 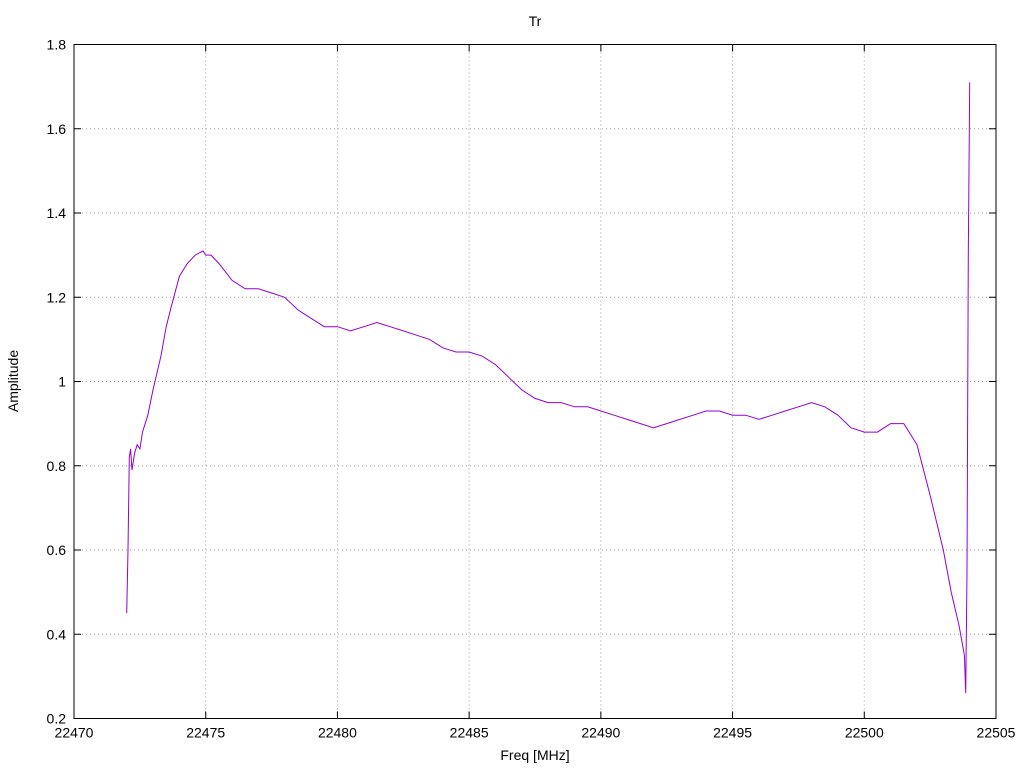 I want to click on x-tick-label: 22480, so click(x=337, y=733).